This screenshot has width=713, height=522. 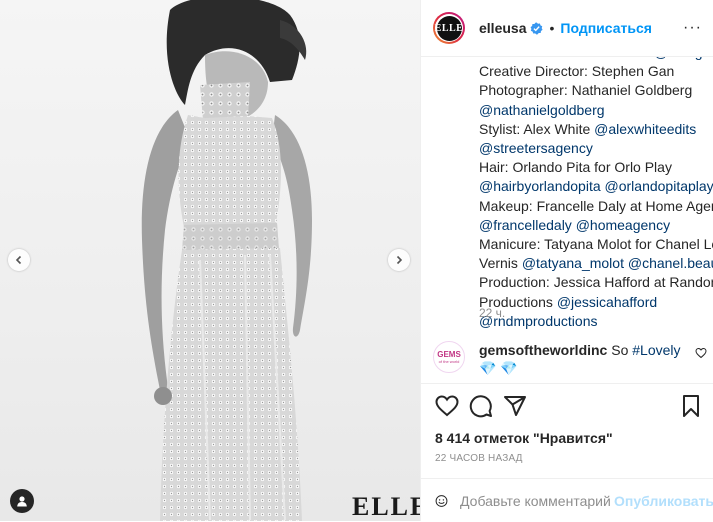 I want to click on caption-text: Production: Jessica Hafford at Random, so click(x=596, y=282).